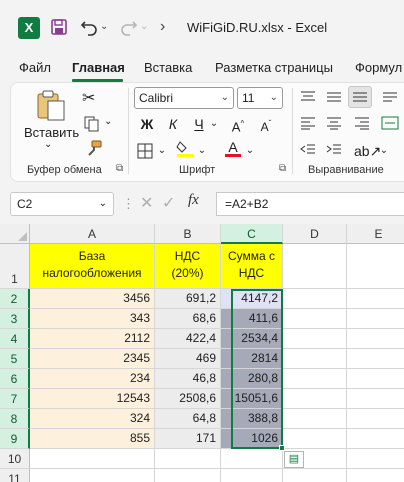  Describe the element at coordinates (375, 439) in the screenshot. I see `cell-e9` at that location.